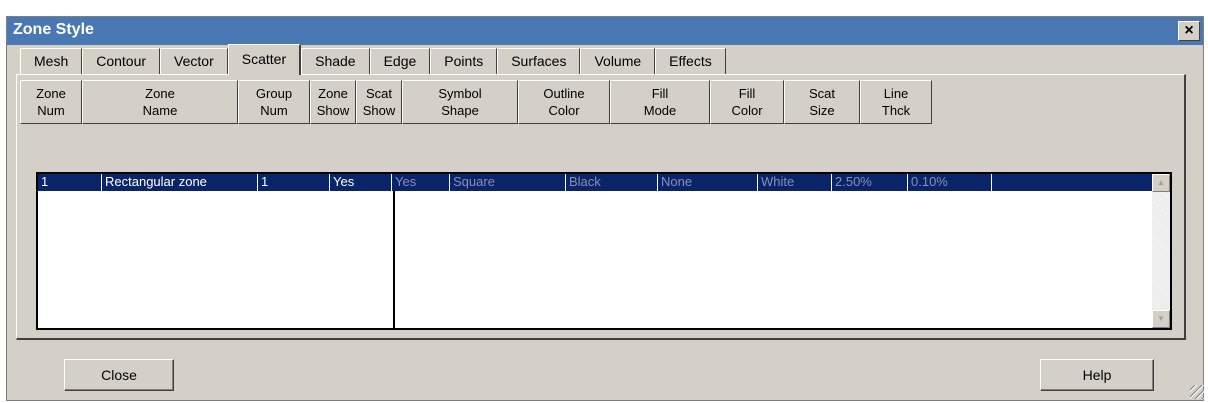 This screenshot has height=403, width=1208. I want to click on cell-group-num: 1, so click(294, 182).